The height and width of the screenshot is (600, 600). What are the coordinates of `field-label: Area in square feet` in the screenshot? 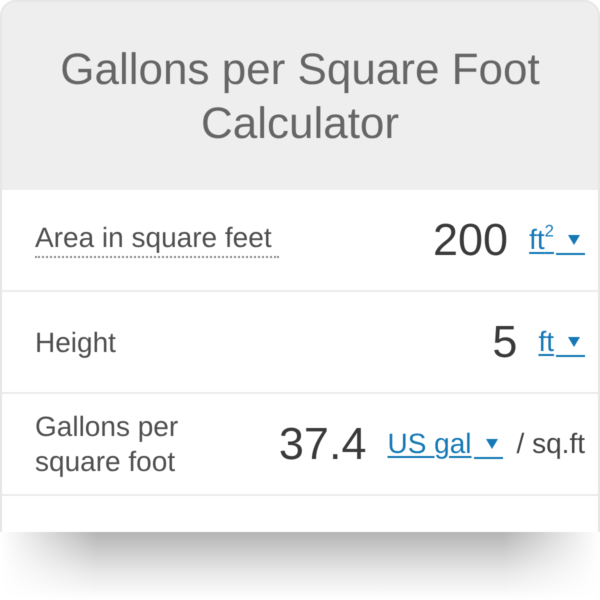 It's located at (157, 240).